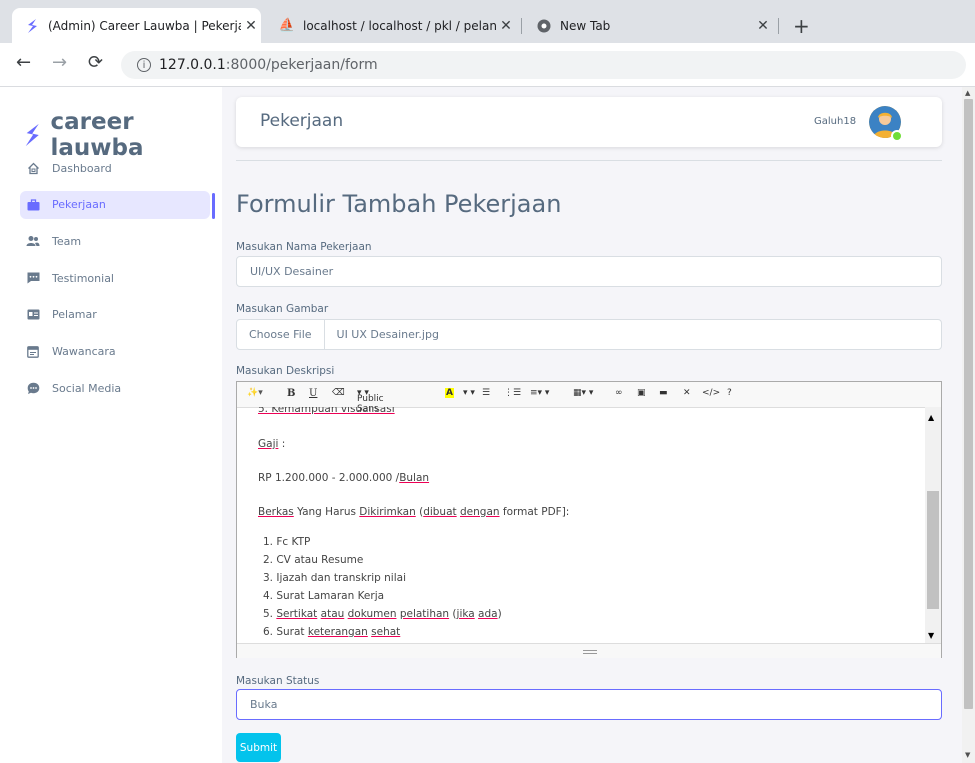 The height and width of the screenshot is (763, 975). I want to click on page-scroll-thumb, so click(968, 404).